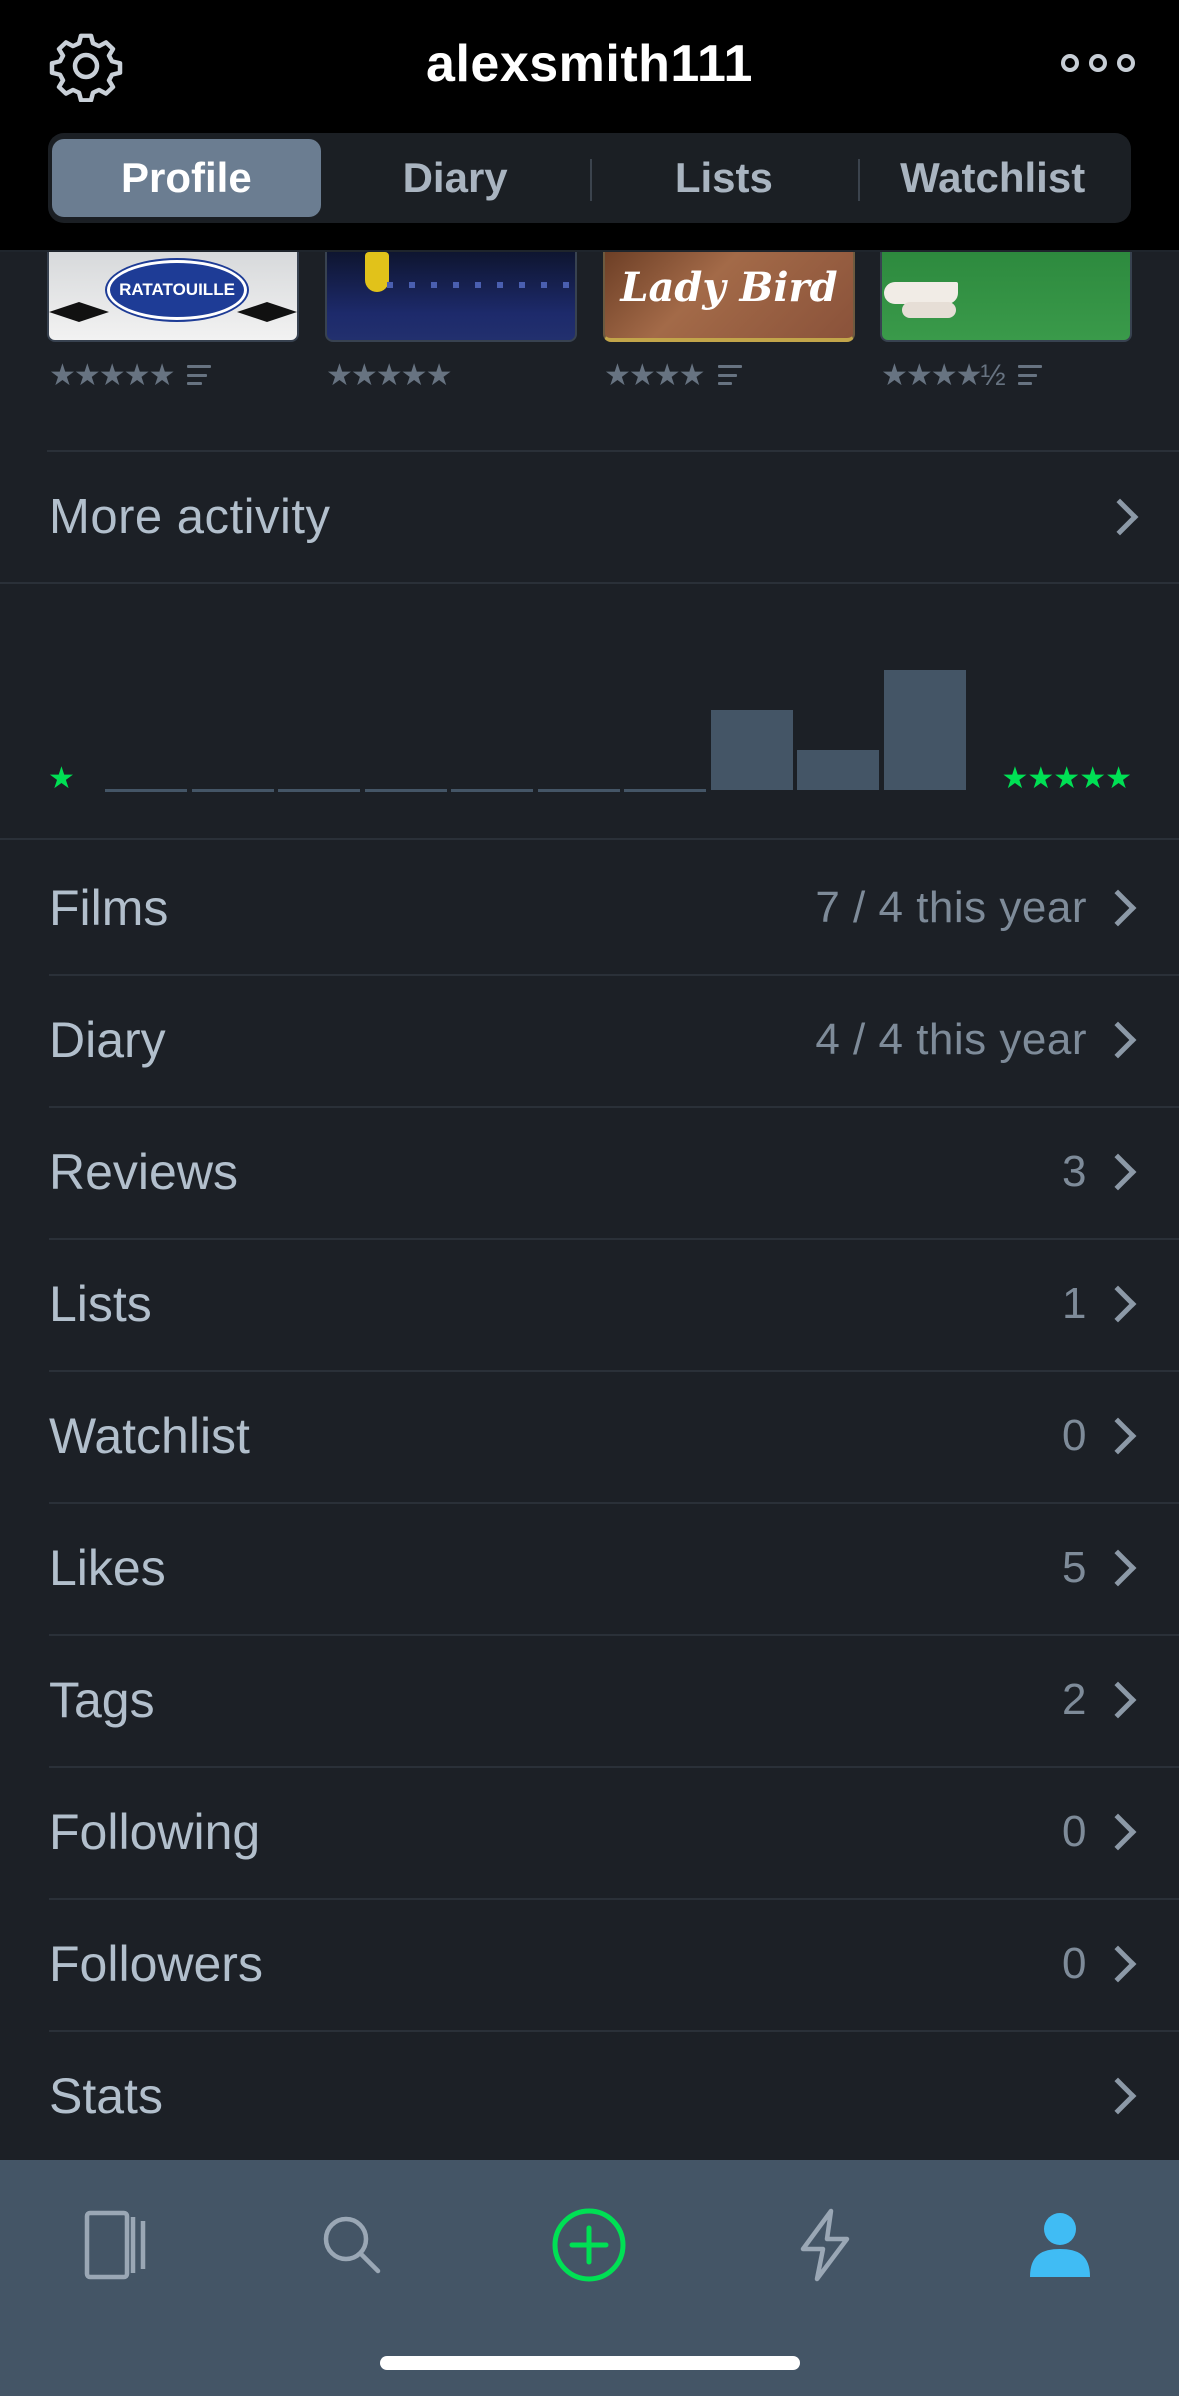 This screenshot has height=2396, width=1179. What do you see at coordinates (100, 1304) in the screenshot?
I see `stats-row-label: Lists` at bounding box center [100, 1304].